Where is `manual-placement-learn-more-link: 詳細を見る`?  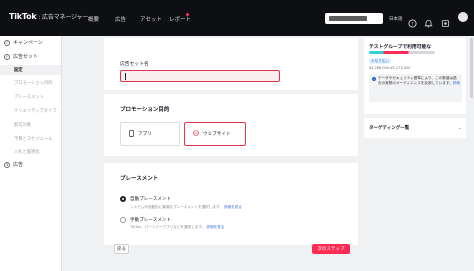
manual-placement-learn-more-link: 詳細を見る is located at coordinates (215, 227).